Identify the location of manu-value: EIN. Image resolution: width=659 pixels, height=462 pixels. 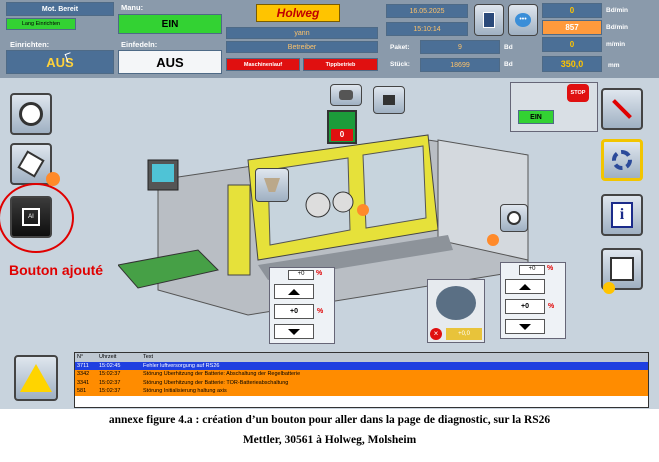
(170, 24).